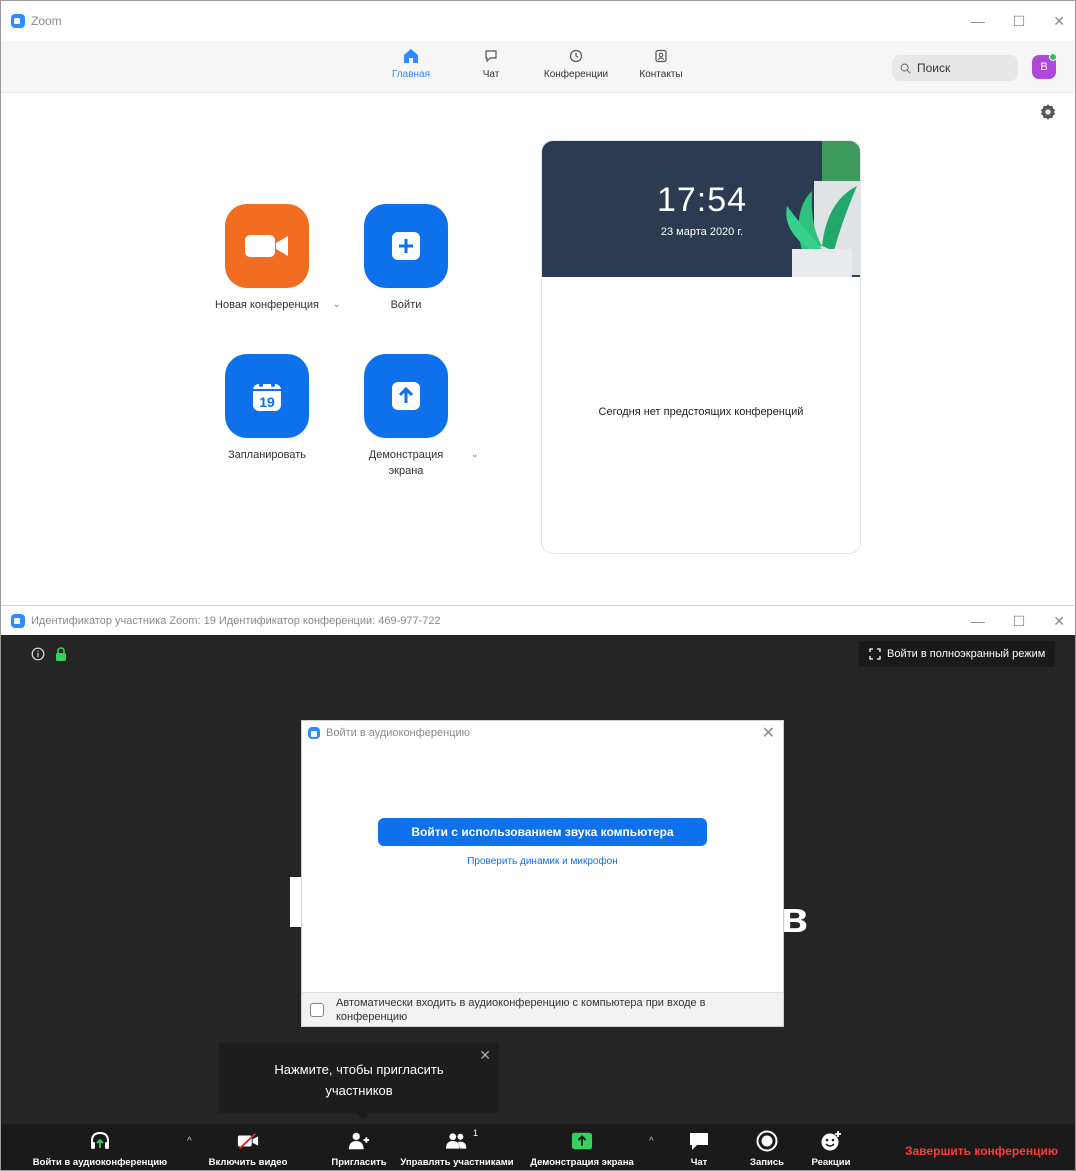 The height and width of the screenshot is (1171, 1076). I want to click on title-bar: Zoom — ☐ ✕, so click(538, 21).